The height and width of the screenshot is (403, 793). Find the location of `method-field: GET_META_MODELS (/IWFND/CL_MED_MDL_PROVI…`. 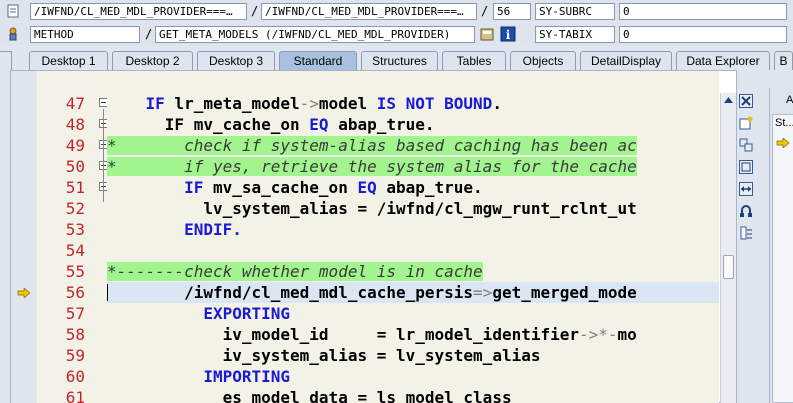

method-field: GET_META_MODELS (/IWFND/CL_MED_MDL_PROVI… is located at coordinates (315, 34).